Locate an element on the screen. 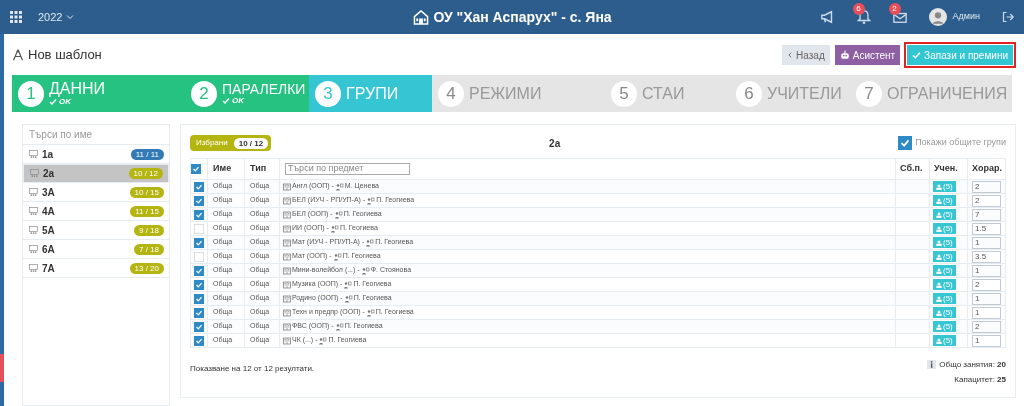 The height and width of the screenshot is (406, 1024). wizard-step: 4 РЕЖИМИ is located at coordinates (518, 93).